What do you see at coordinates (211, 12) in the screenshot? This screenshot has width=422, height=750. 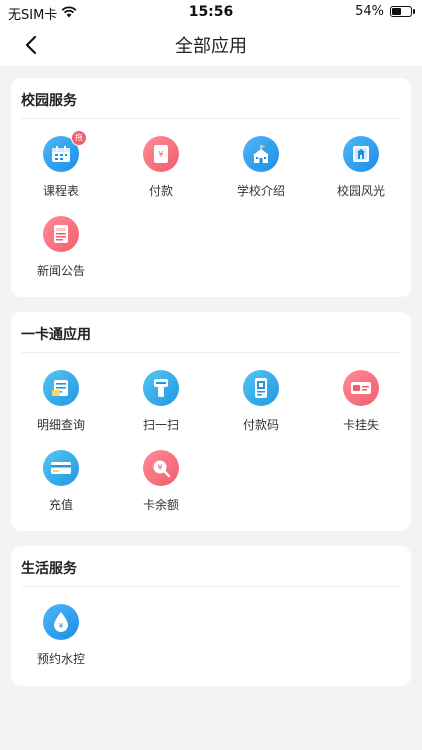 I see `status-bar: 无SIM卡 15:56 54%` at bounding box center [211, 12].